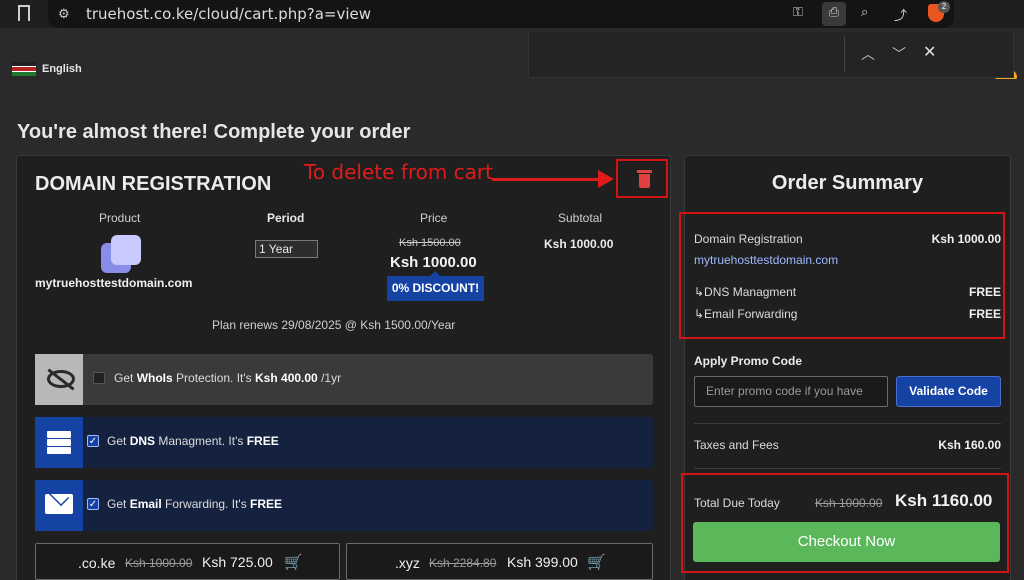 This screenshot has width=1024, height=580. Describe the element at coordinates (546, 179) in the screenshot. I see `annotation-arrow` at that location.